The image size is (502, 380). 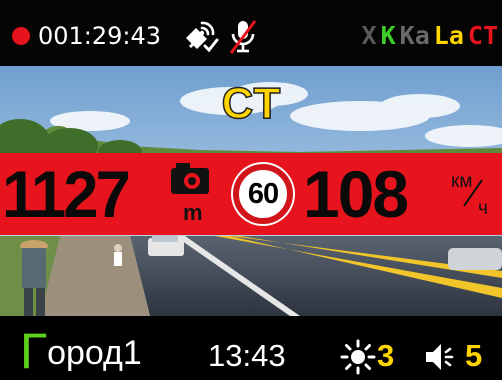 What do you see at coordinates (21, 36) in the screenshot?
I see `recording-indicator` at bounding box center [21, 36].